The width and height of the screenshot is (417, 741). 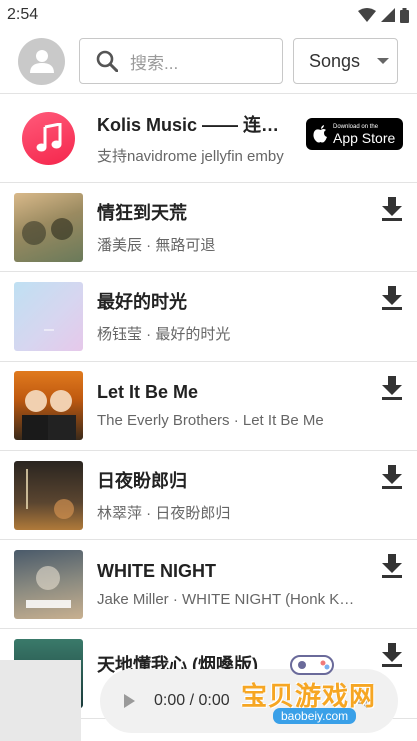 What do you see at coordinates (164, 335) in the screenshot?
I see `song-subtitle: 杨钰莹 · 最好的时光` at bounding box center [164, 335].